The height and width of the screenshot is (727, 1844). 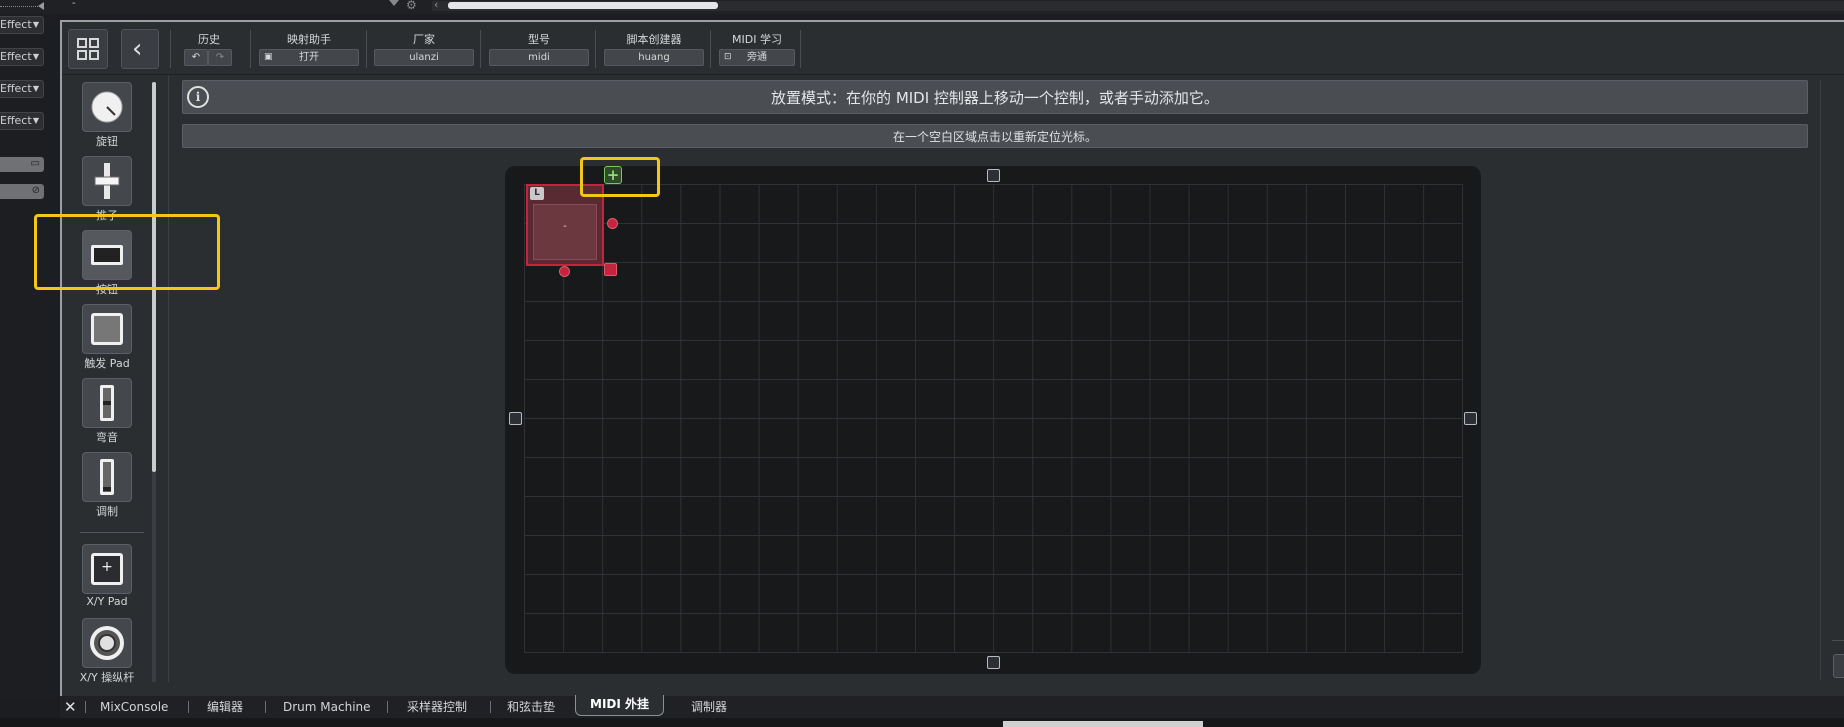 I want to click on palette-xy-pad: +, so click(x=107, y=569).